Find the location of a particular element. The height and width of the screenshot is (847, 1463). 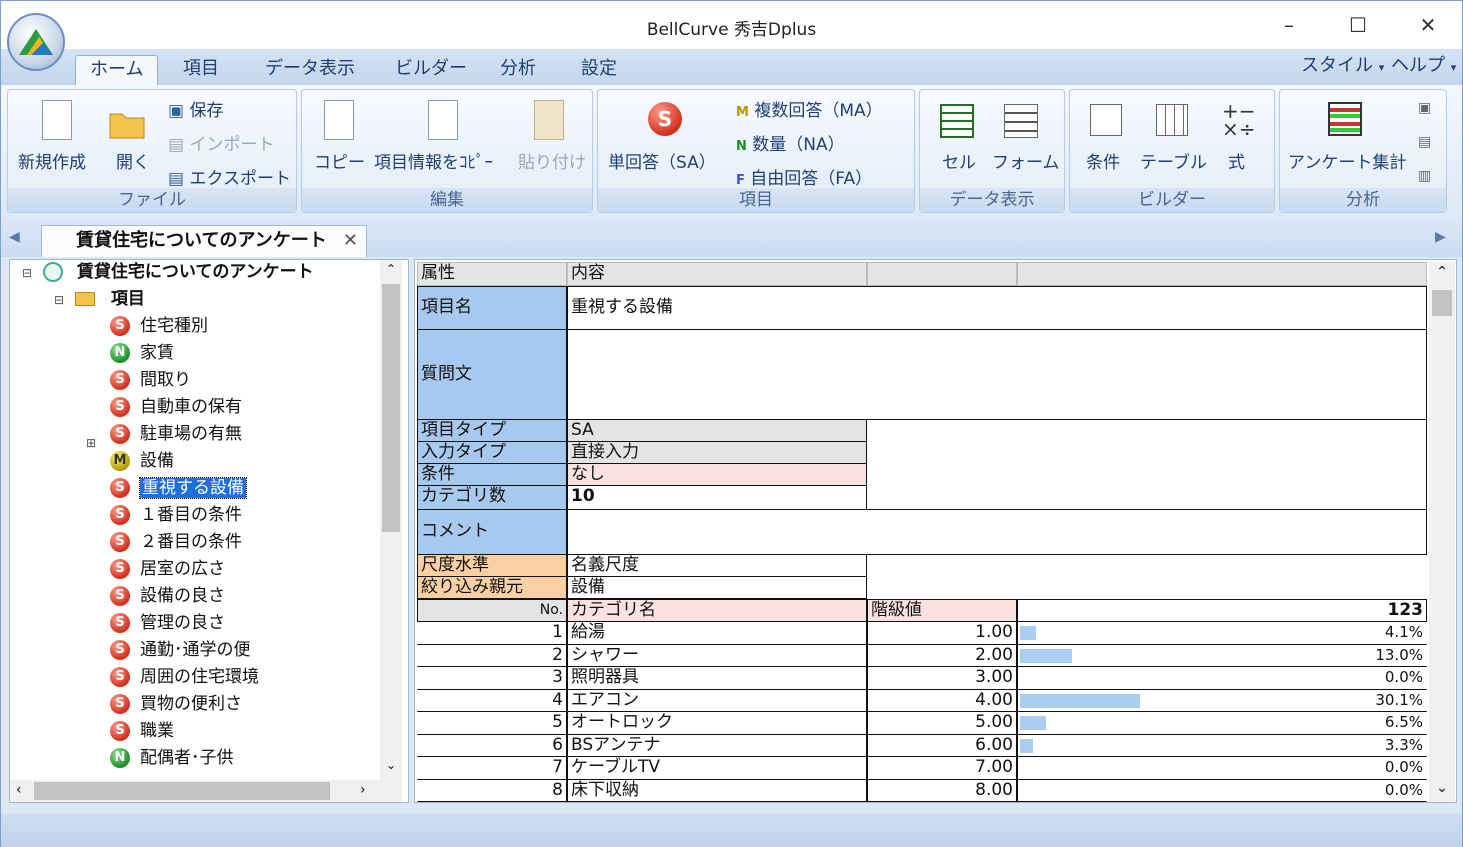

scroll-left-icon: ‹ is located at coordinates (19, 790).